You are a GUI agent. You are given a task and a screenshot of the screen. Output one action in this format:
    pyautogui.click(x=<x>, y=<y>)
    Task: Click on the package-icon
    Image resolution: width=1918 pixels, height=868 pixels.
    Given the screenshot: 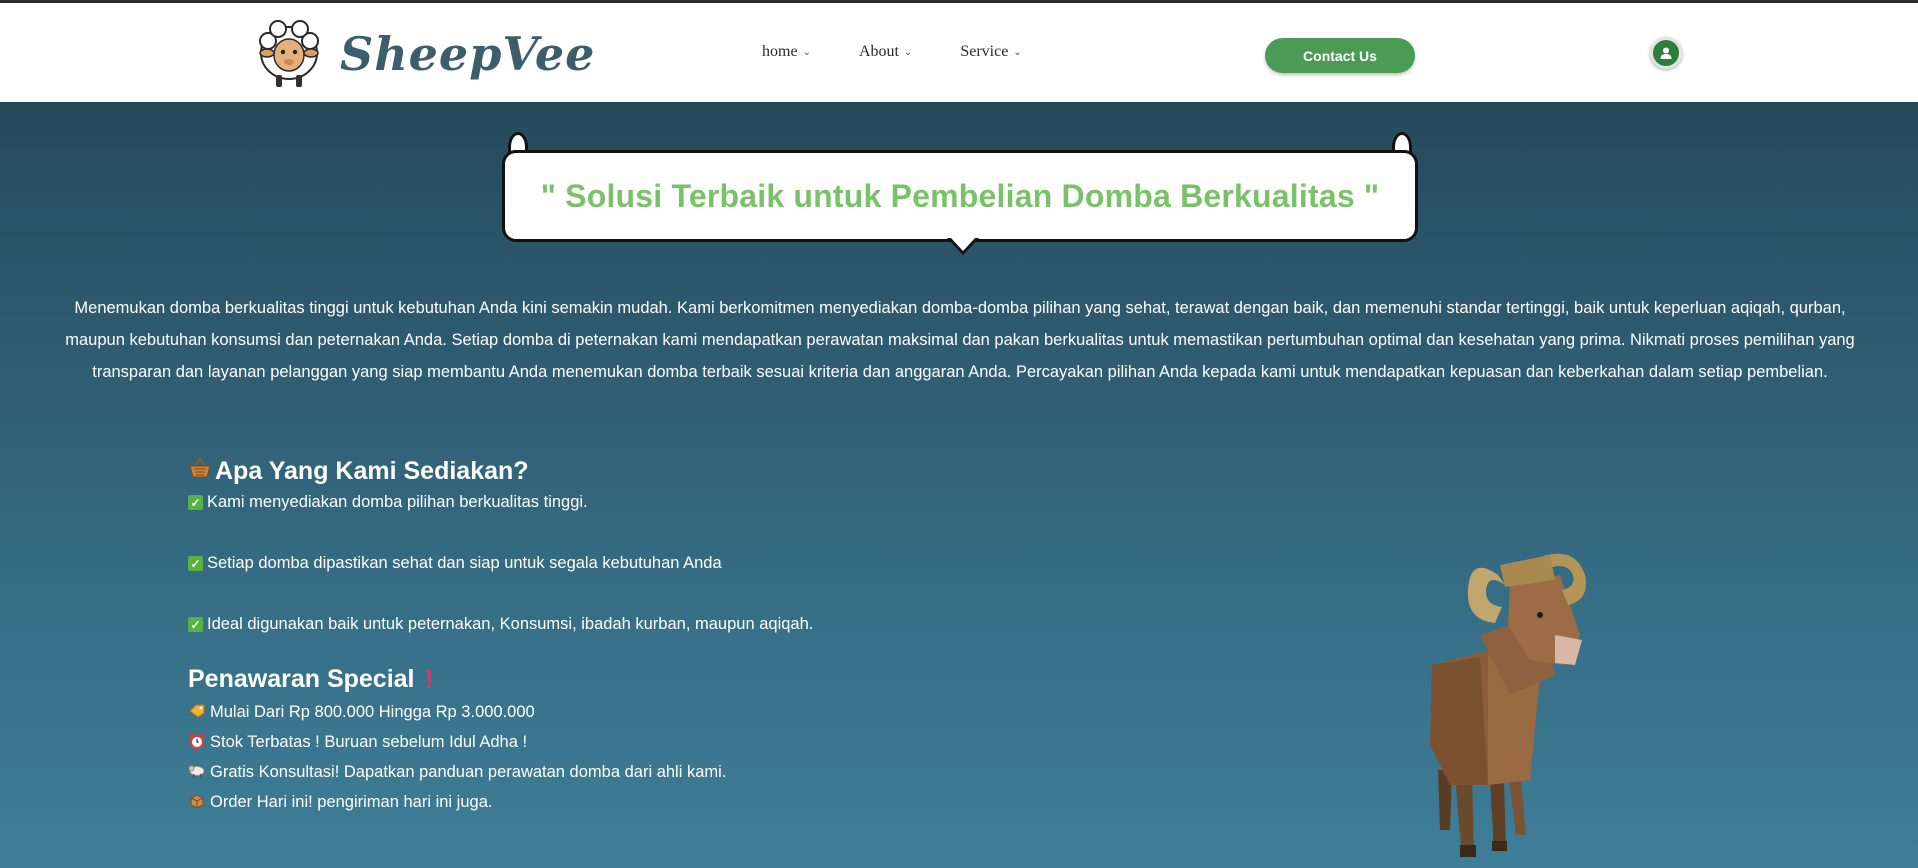 What is the action you would take?
    pyautogui.click(x=197, y=802)
    